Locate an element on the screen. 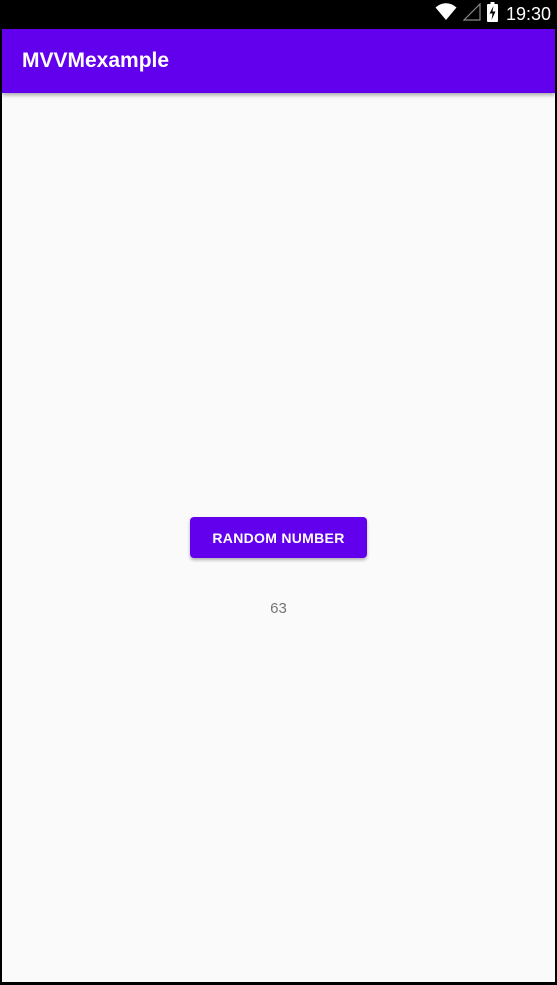 The width and height of the screenshot is (557, 985). battery-charging-icon is located at coordinates (492, 14).